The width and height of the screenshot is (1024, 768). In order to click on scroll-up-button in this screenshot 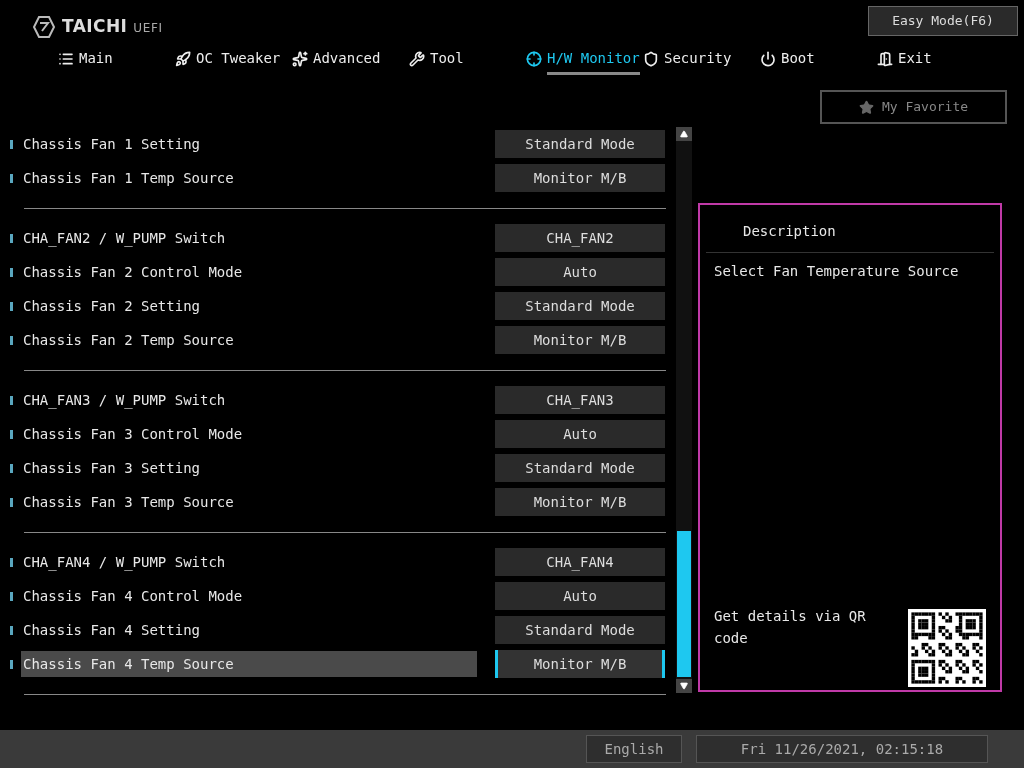, I will do `click(684, 134)`.